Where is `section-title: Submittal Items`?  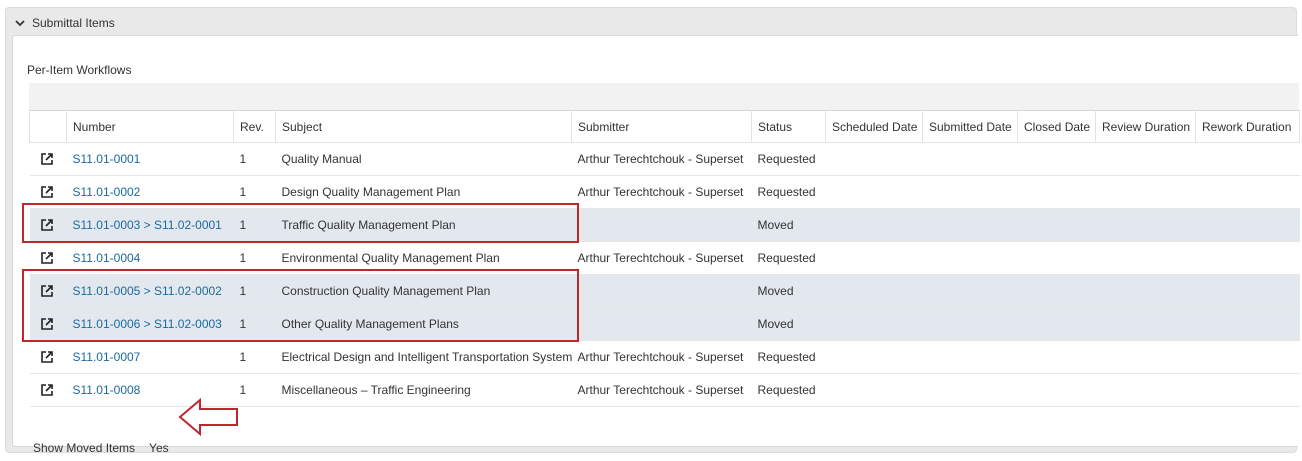 section-title: Submittal Items is located at coordinates (73, 23).